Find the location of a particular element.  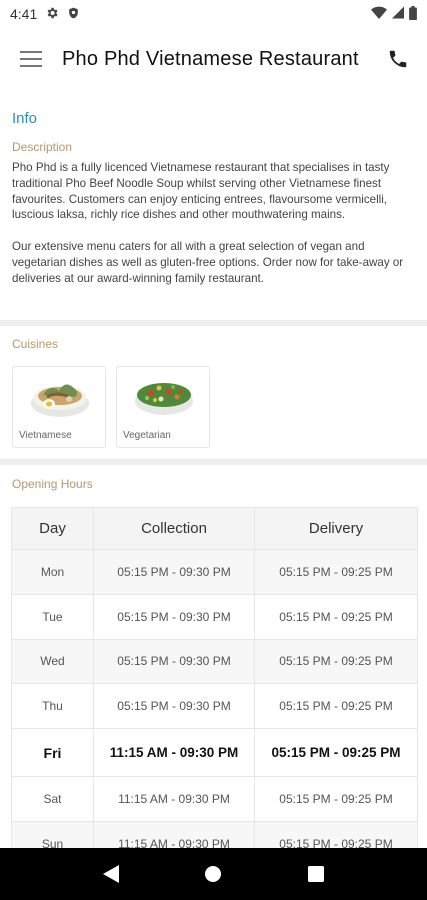

noodle-bowl-image is located at coordinates (60, 396).